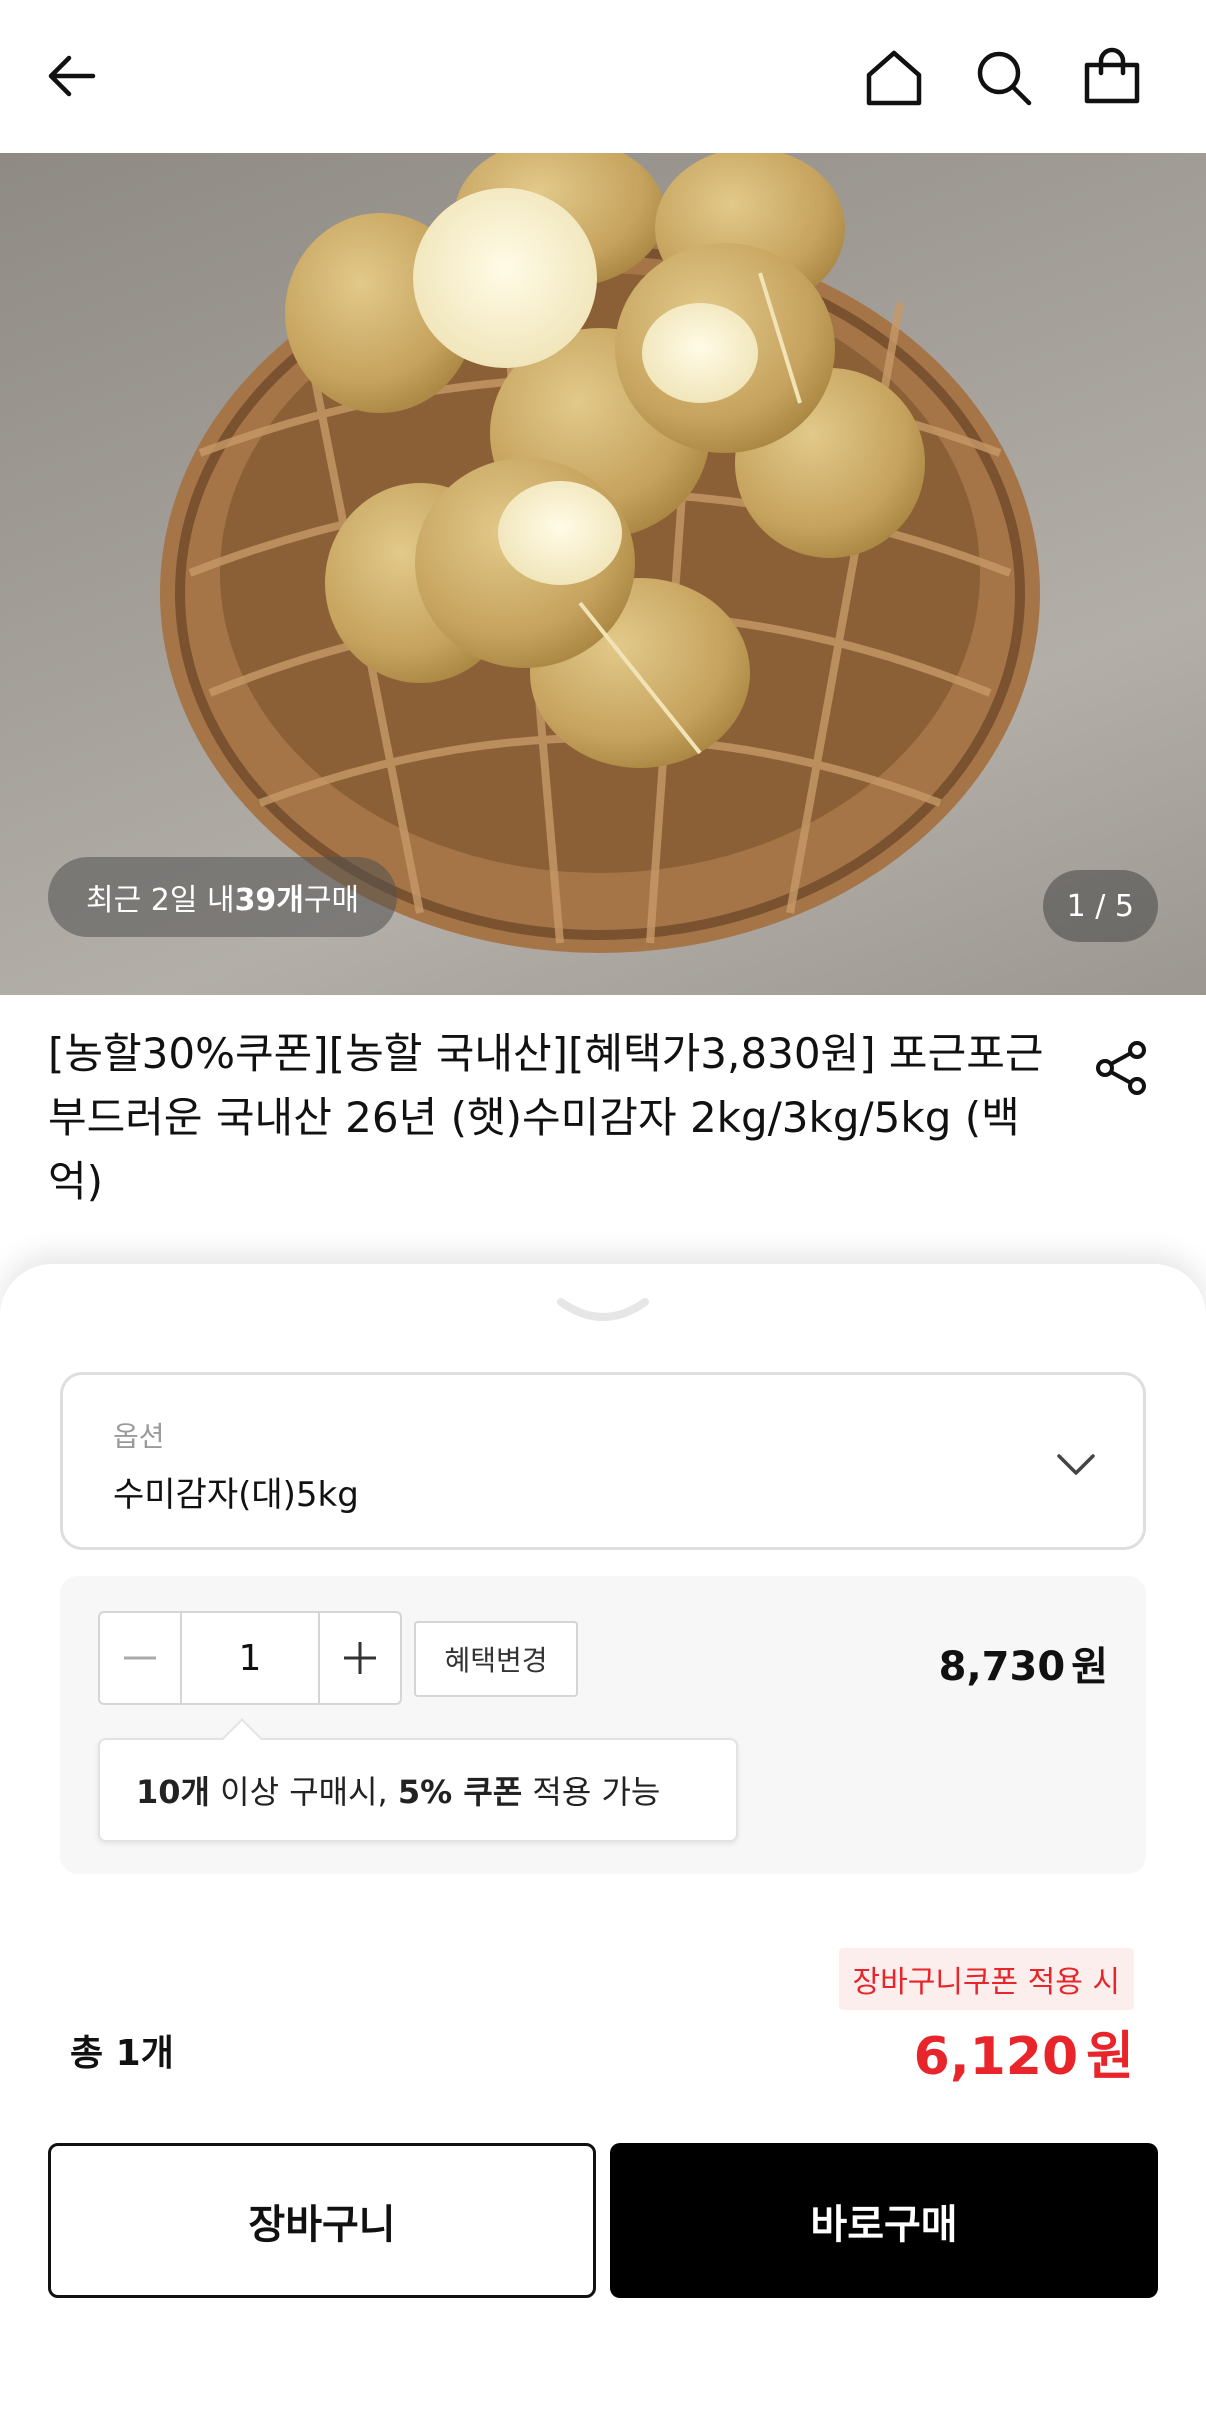 Image resolution: width=1206 pixels, height=2436 pixels. I want to click on option-label: 옵션, so click(139, 1436).